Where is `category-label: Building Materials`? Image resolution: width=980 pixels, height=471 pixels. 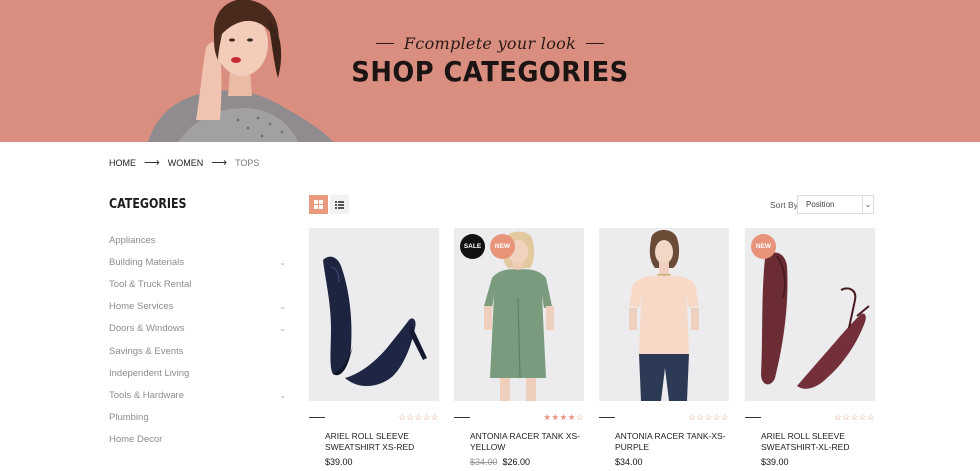 category-label: Building Materials is located at coordinates (146, 262).